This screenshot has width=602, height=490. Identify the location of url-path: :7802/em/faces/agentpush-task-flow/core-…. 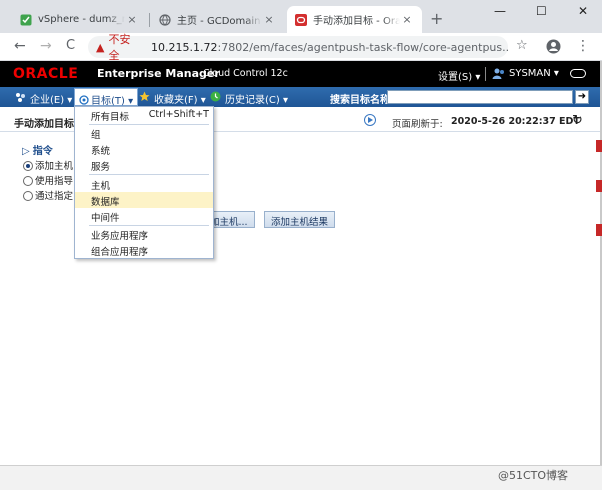
(362, 47).